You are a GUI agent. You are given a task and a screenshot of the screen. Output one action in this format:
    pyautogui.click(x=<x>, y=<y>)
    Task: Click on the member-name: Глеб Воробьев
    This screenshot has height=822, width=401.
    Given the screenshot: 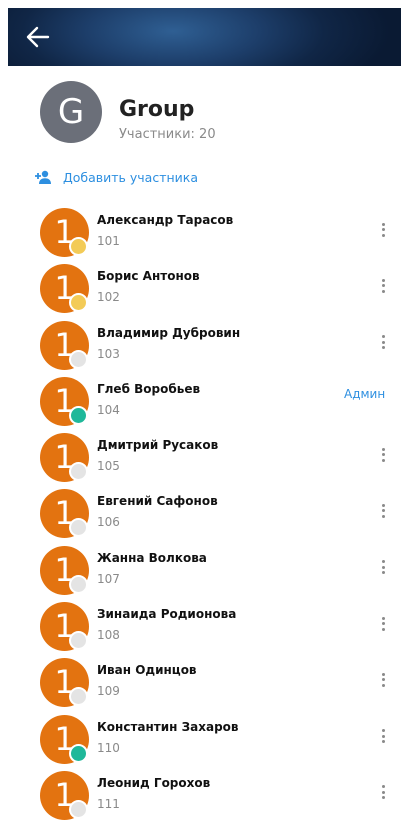 What is the action you would take?
    pyautogui.click(x=149, y=388)
    